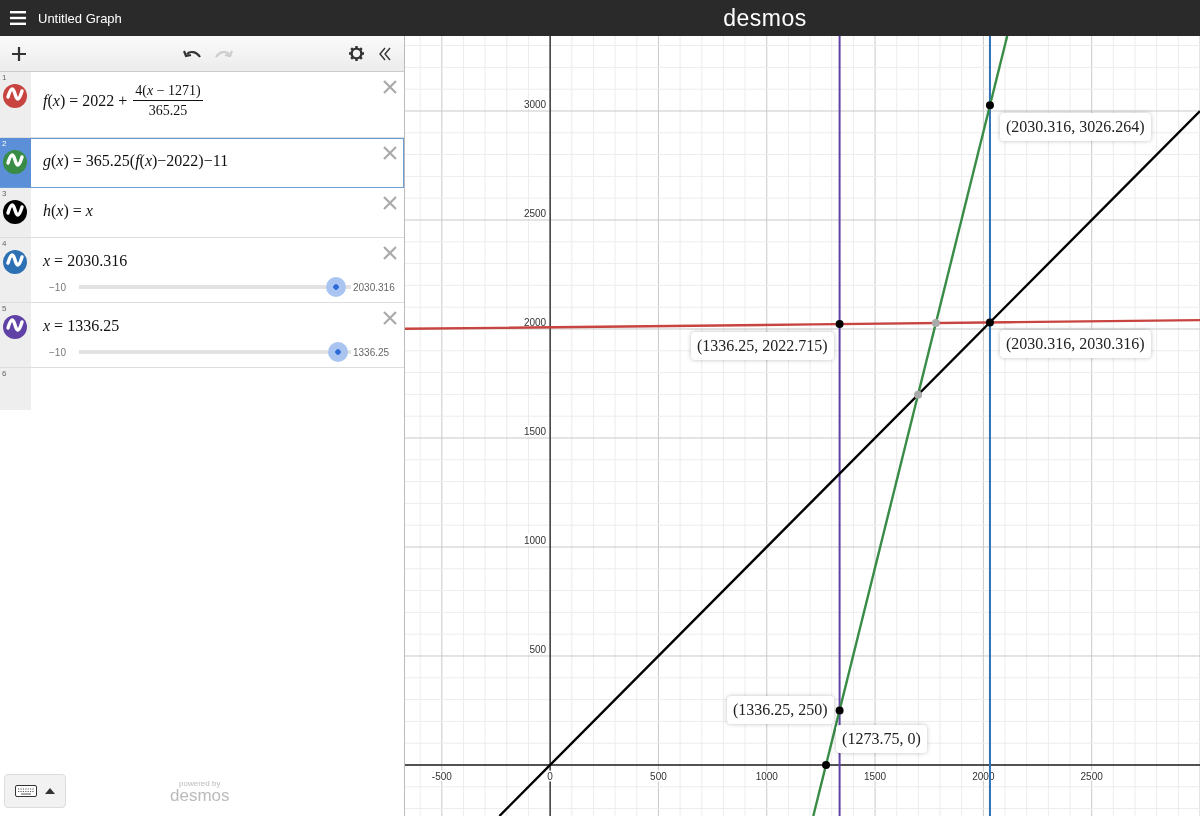  Describe the element at coordinates (881, 739) in the screenshot. I see `point-label: (1273.75, 0)` at that location.